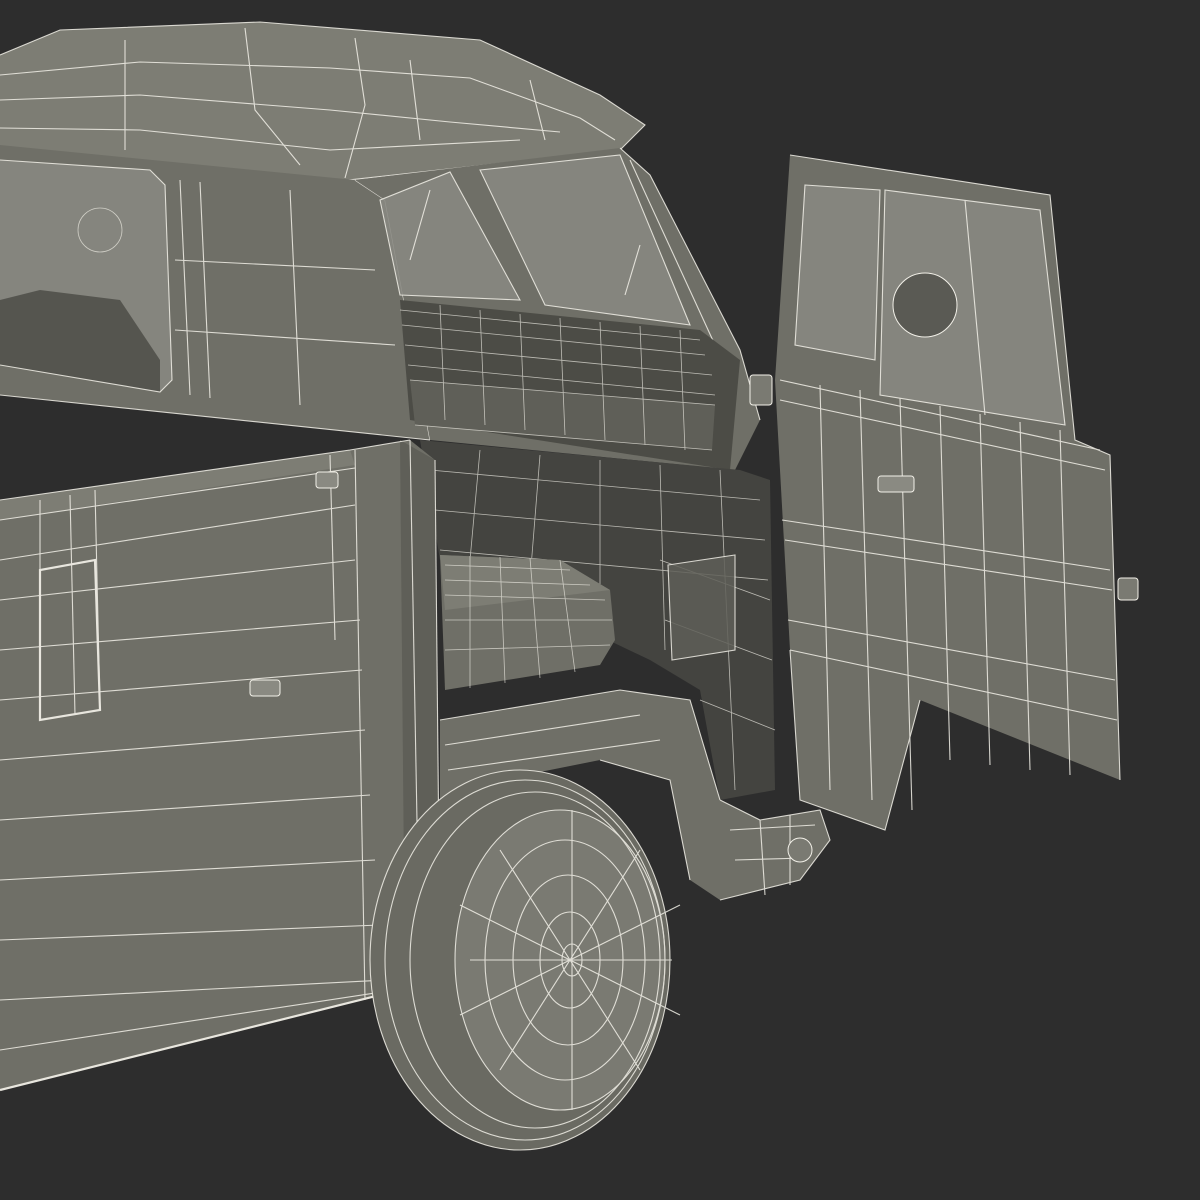  Describe the element at coordinates (525, 960) in the screenshot. I see `front-wheel` at that location.